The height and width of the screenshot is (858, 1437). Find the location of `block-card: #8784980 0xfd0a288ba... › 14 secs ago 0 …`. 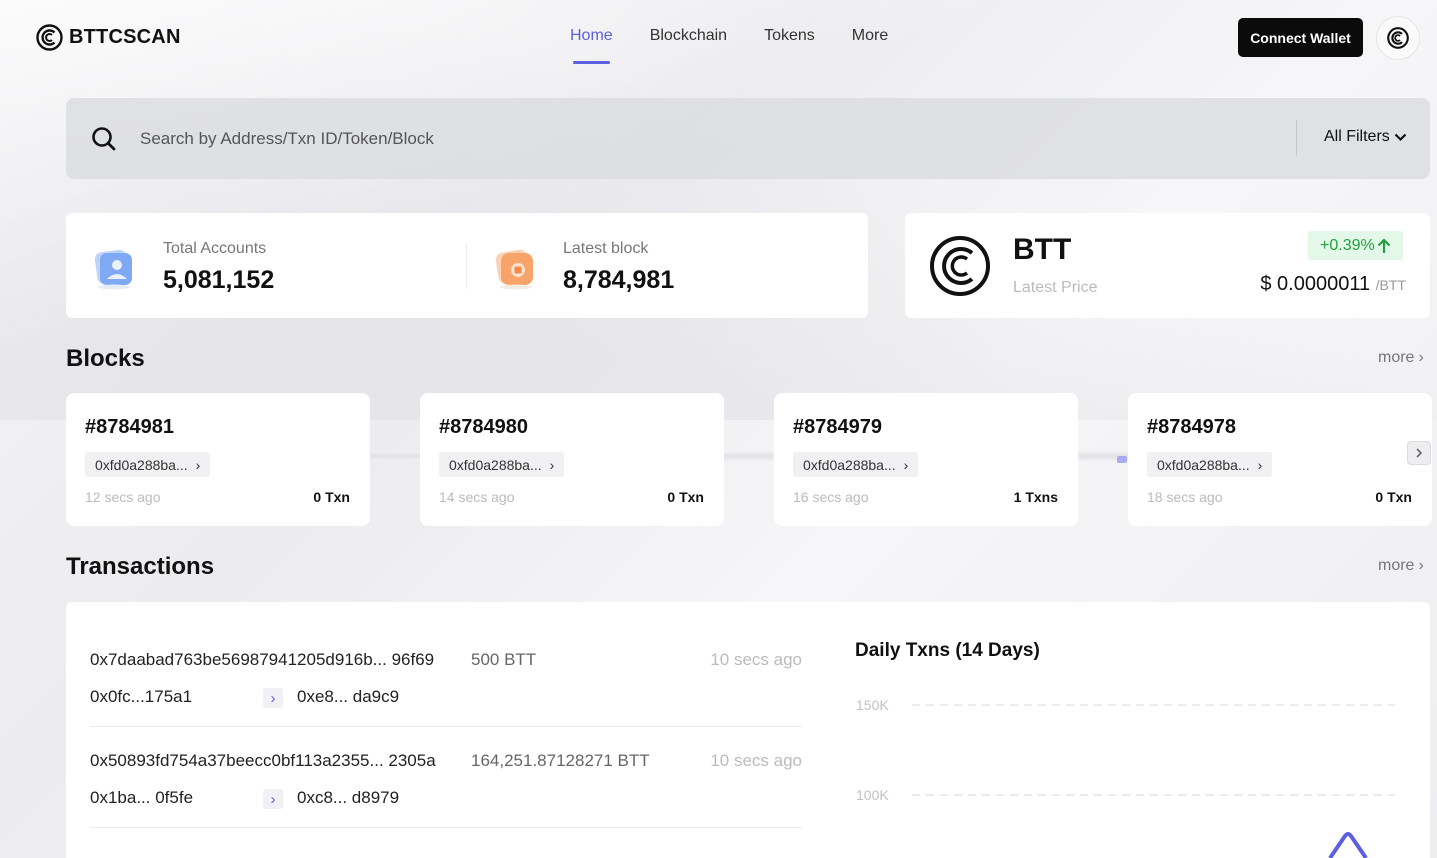

block-card: #8784980 0xfd0a288ba... › 14 secs ago 0 … is located at coordinates (572, 459).